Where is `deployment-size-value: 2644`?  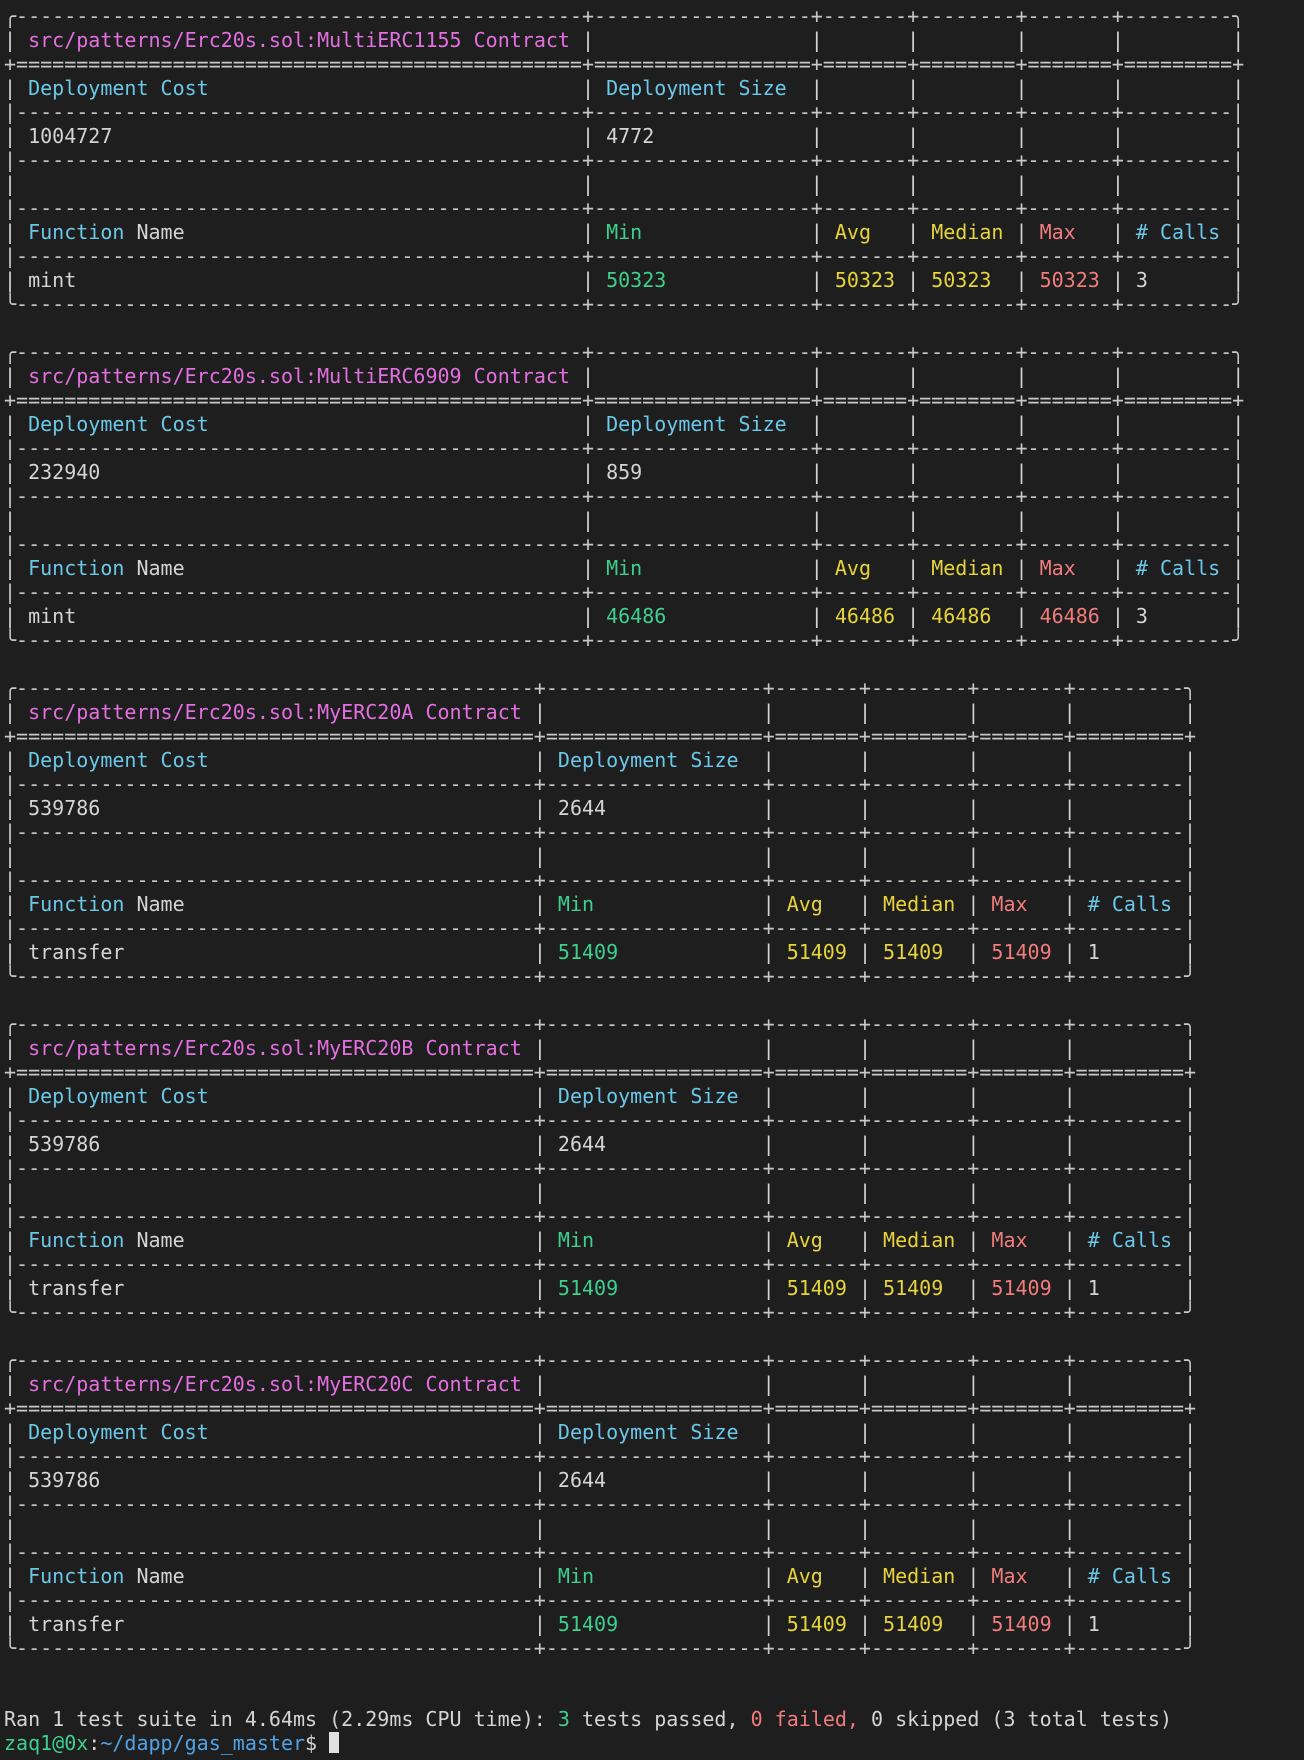 deployment-size-value: 2644 is located at coordinates (654, 1480).